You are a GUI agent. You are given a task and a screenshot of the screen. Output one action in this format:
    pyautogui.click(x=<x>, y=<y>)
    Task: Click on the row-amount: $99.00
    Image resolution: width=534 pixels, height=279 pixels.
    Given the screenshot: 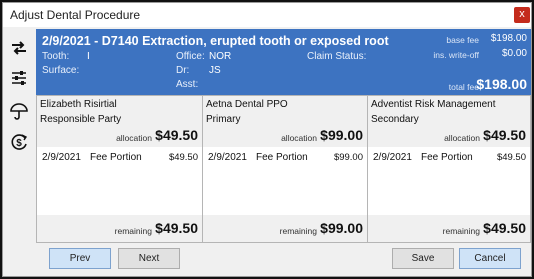 What is the action you would take?
    pyautogui.click(x=348, y=157)
    